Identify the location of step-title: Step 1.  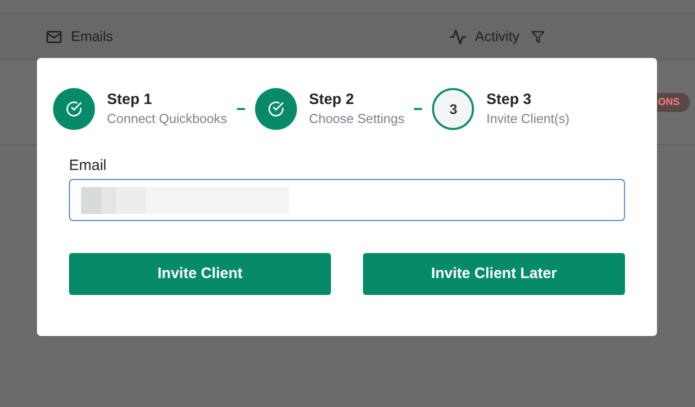
(130, 100).